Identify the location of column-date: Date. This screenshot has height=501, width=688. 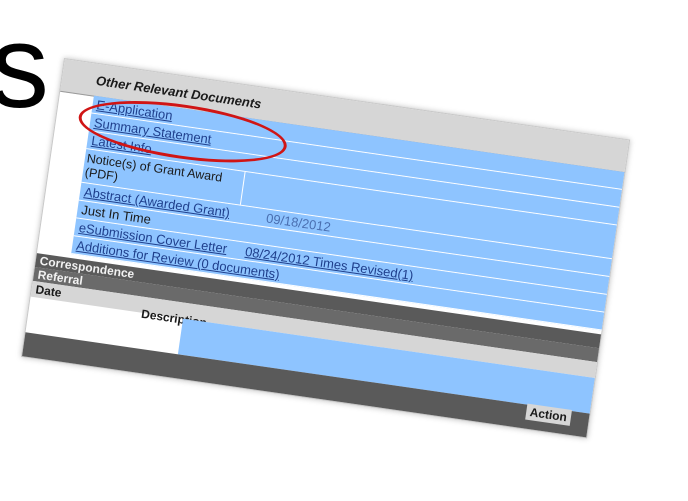
(48, 291).